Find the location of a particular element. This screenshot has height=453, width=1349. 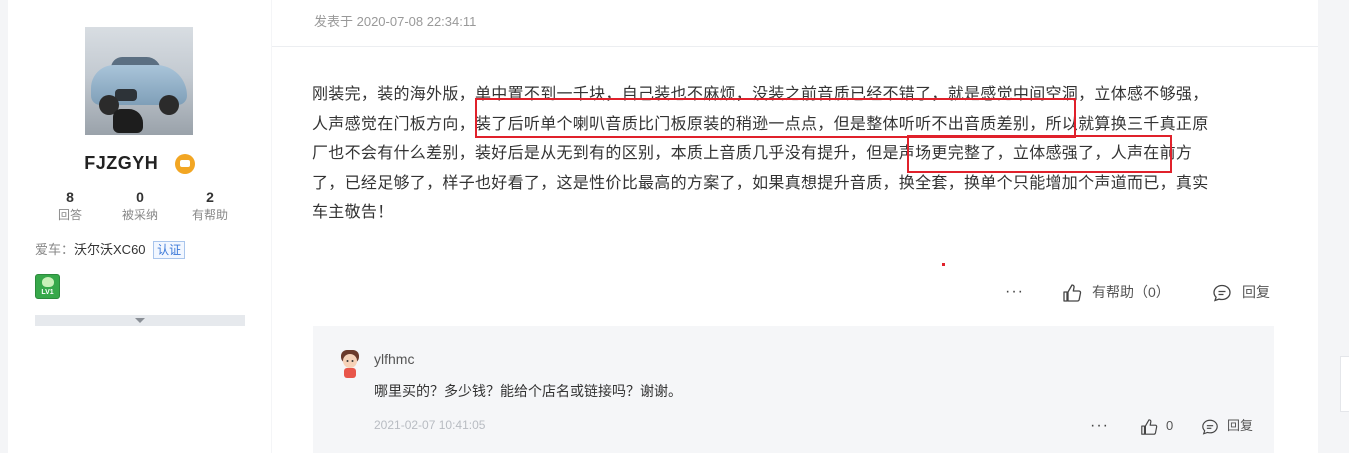

reply-button: 回复 is located at coordinates (1241, 292).